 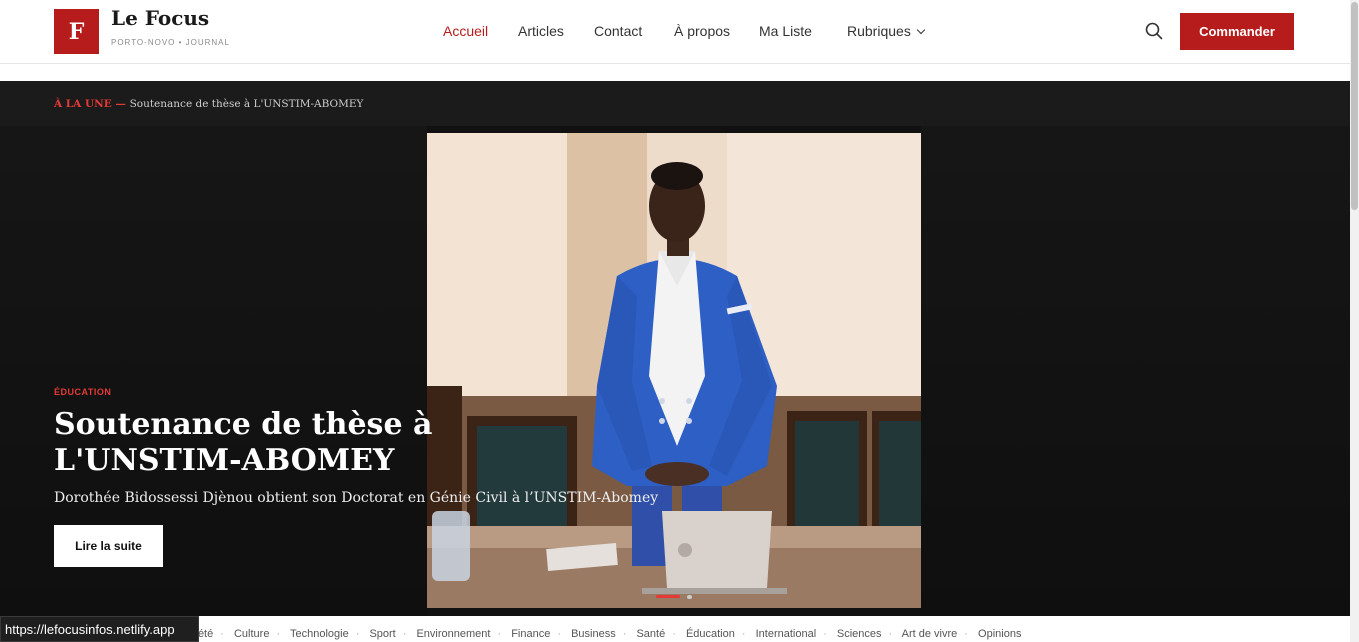 I want to click on category-link: Finance, so click(x=530, y=634).